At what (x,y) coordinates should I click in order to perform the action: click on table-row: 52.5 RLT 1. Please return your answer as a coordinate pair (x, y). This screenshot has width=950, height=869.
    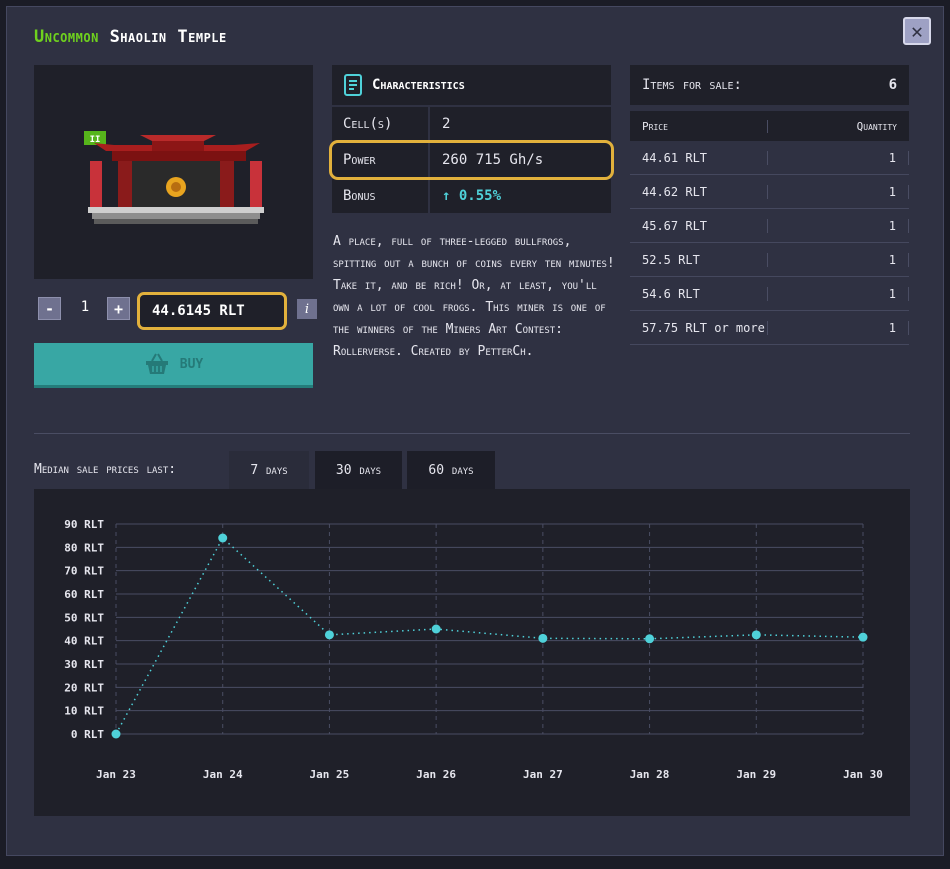
    Looking at the image, I should click on (769, 260).